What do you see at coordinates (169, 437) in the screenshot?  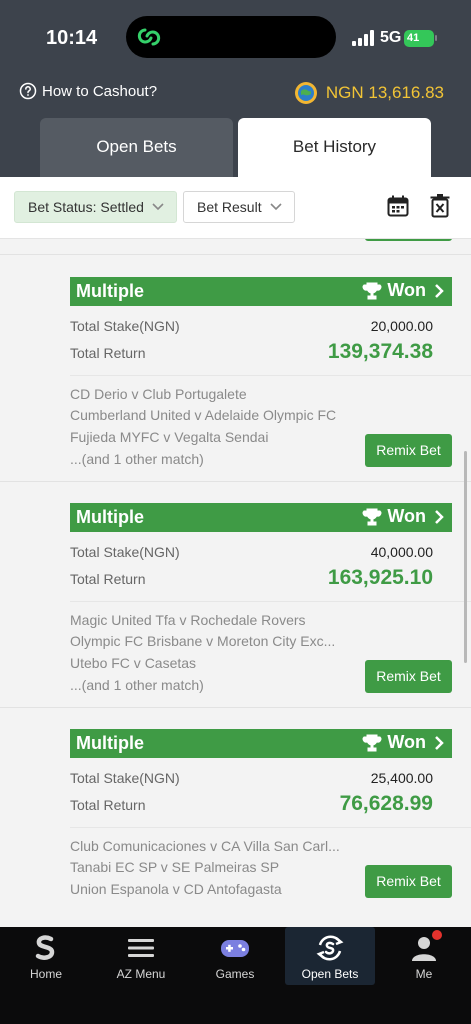 I see `match-name: Fujieda MYFC v Vegalta Sendai` at bounding box center [169, 437].